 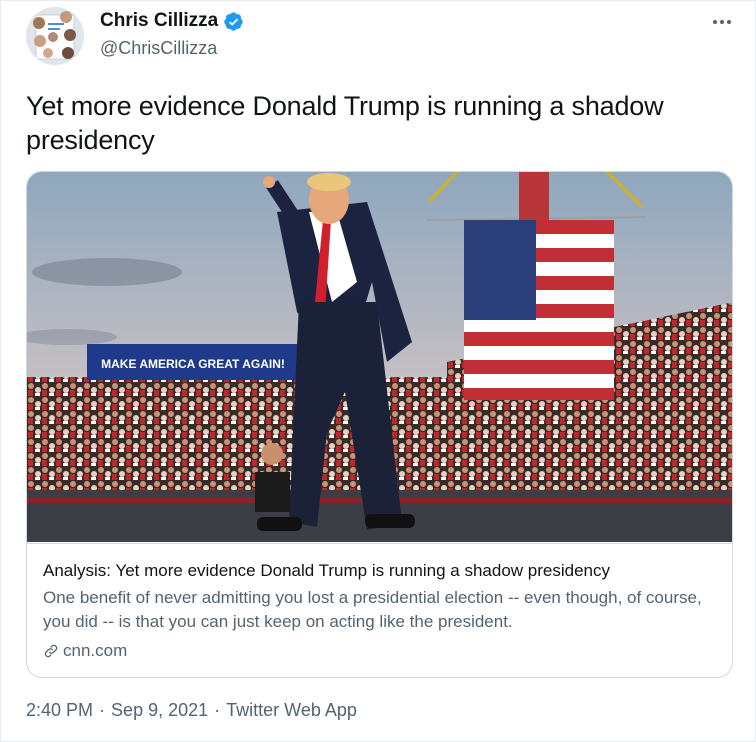 I want to click on card-domain: cnn.com, so click(x=85, y=651).